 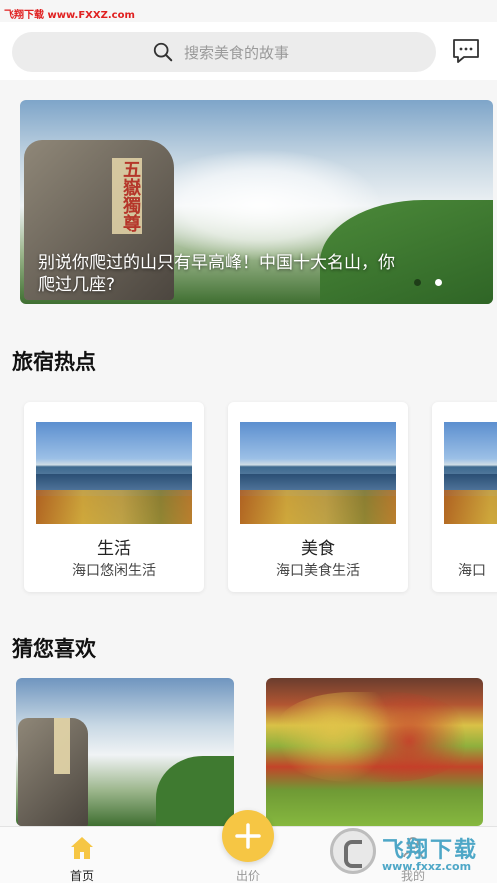 What do you see at coordinates (371, 737) in the screenshot?
I see `autumn-foliage` at bounding box center [371, 737].